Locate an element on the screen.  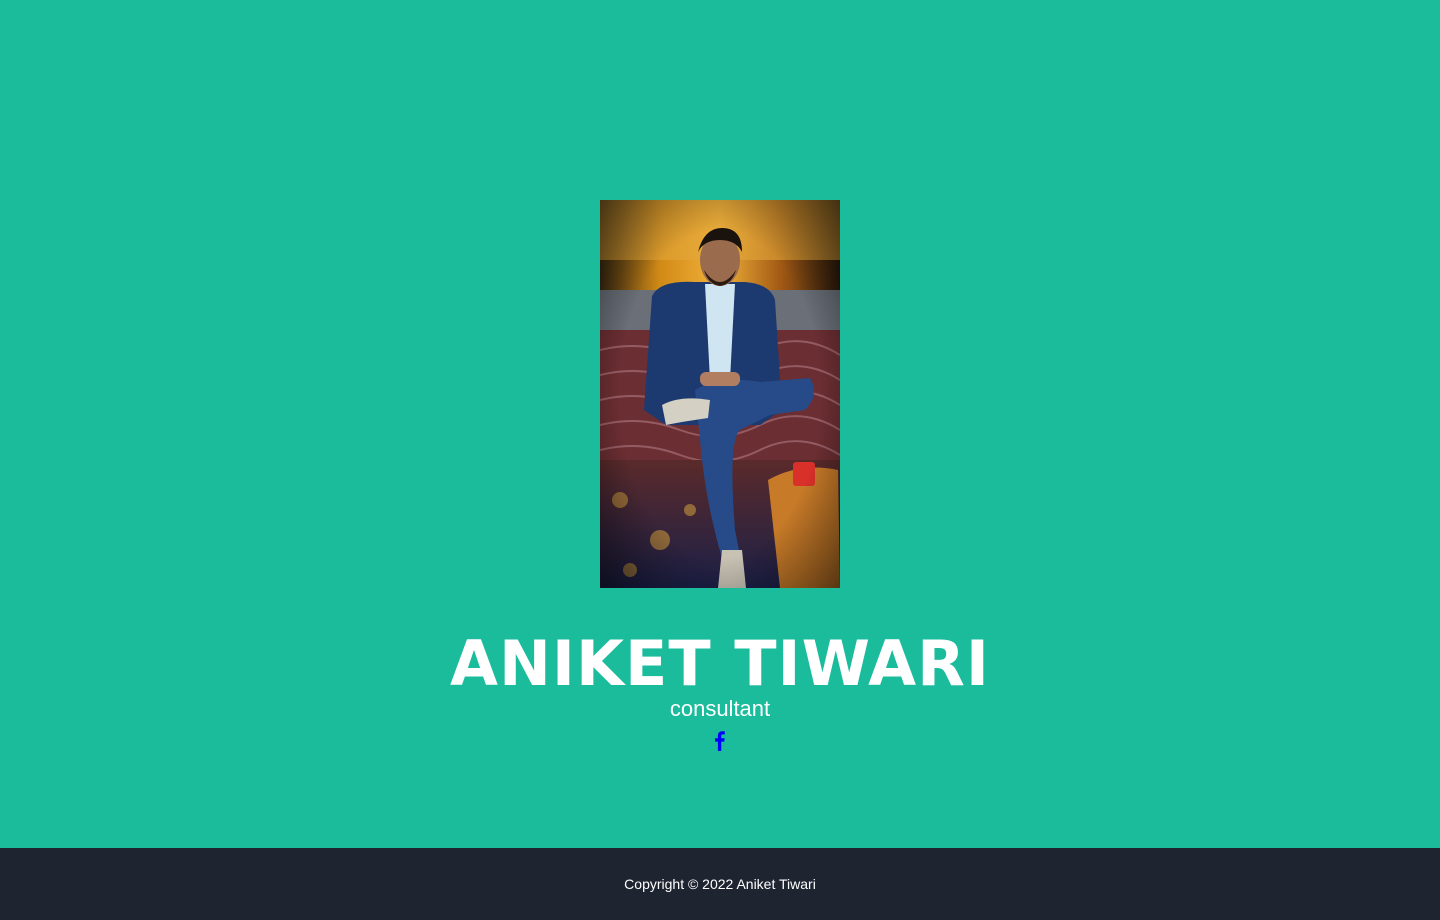
profile-name: ANIKET TIWARI is located at coordinates (720, 663).